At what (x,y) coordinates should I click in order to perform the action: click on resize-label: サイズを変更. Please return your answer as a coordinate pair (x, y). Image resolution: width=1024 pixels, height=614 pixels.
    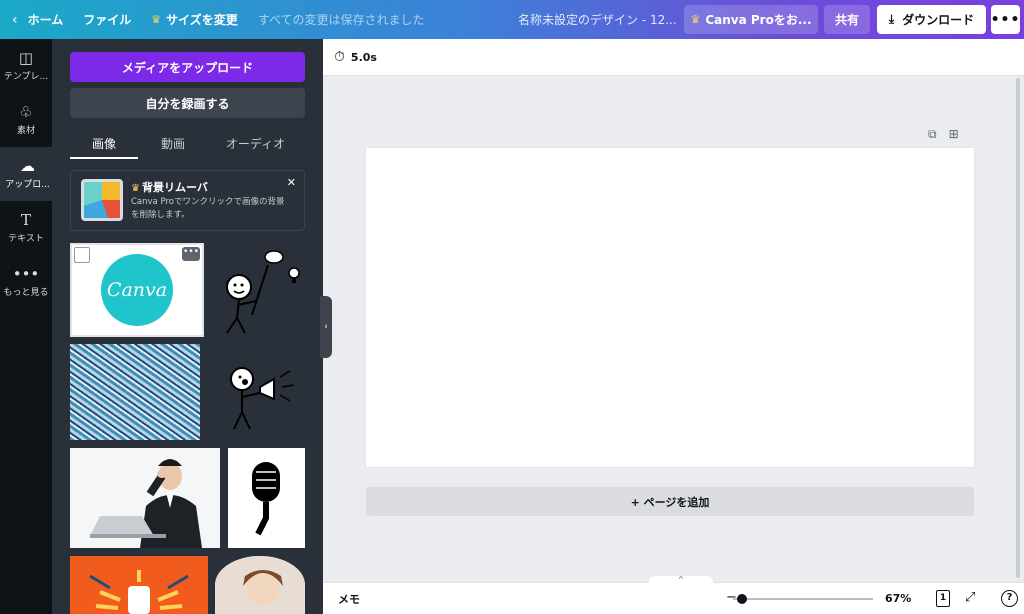
    Looking at the image, I should click on (202, 20).